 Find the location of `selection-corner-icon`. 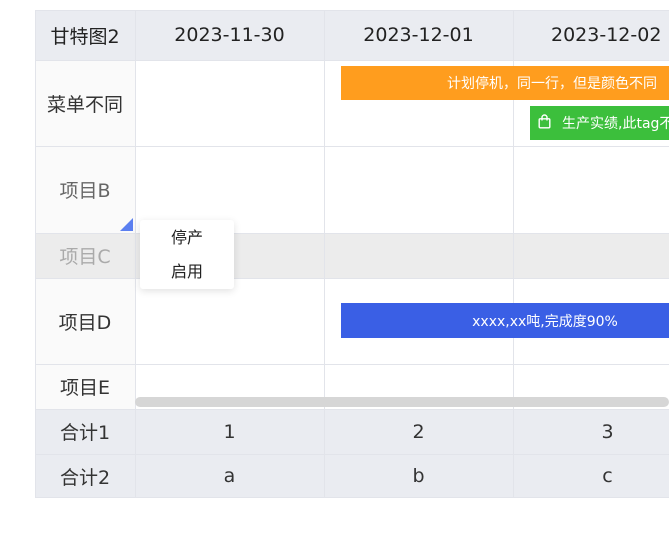

selection-corner-icon is located at coordinates (126, 224).